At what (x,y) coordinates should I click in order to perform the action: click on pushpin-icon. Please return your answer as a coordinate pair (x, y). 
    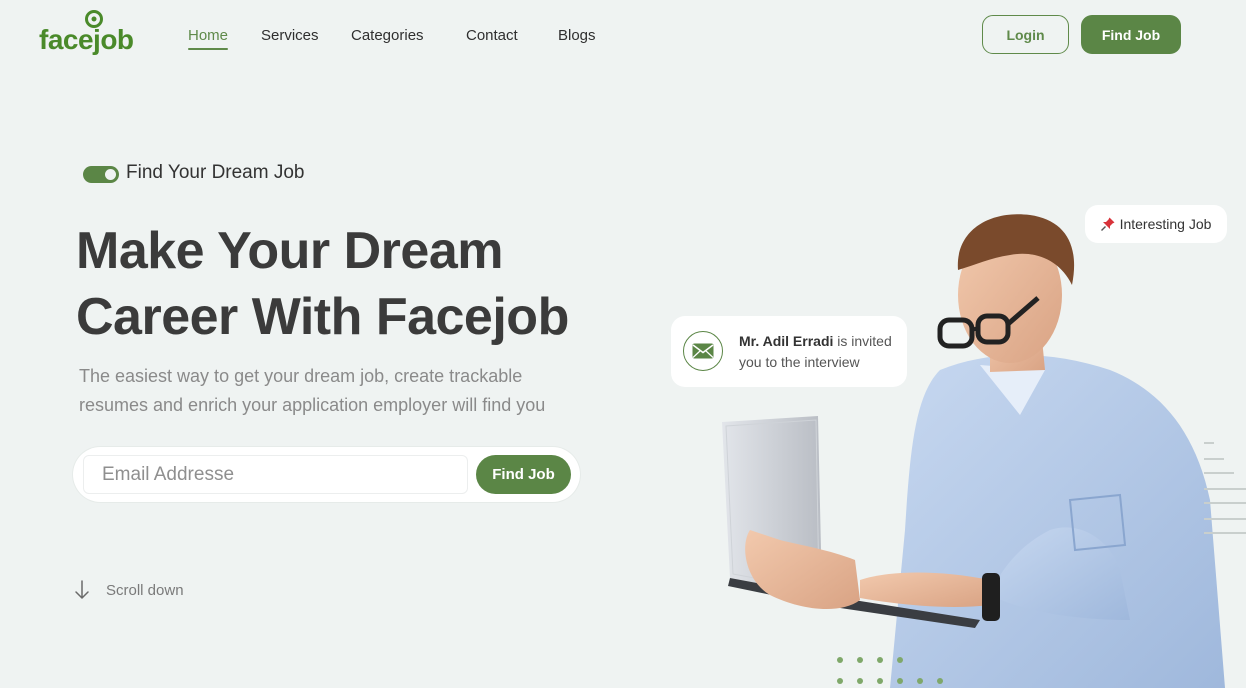
    Looking at the image, I should click on (1107, 224).